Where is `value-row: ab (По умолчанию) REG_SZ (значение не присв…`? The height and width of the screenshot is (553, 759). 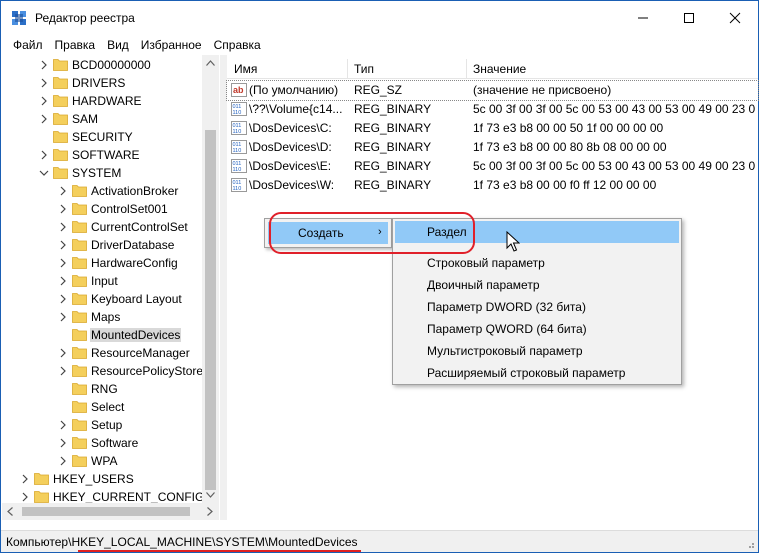 value-row: ab (По умолчанию) REG_SZ (значение не присв… is located at coordinates (492, 90).